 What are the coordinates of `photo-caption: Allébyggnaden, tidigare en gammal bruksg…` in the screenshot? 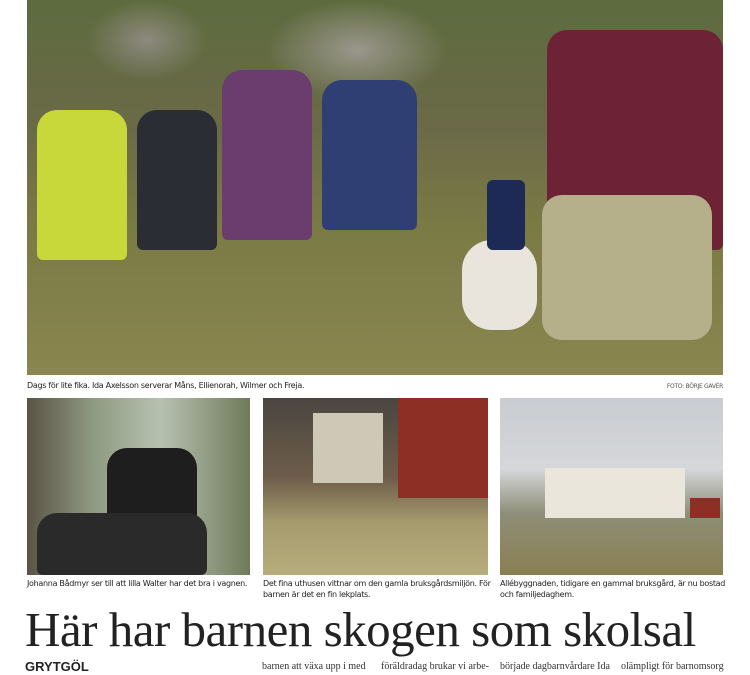 It's located at (613, 589).